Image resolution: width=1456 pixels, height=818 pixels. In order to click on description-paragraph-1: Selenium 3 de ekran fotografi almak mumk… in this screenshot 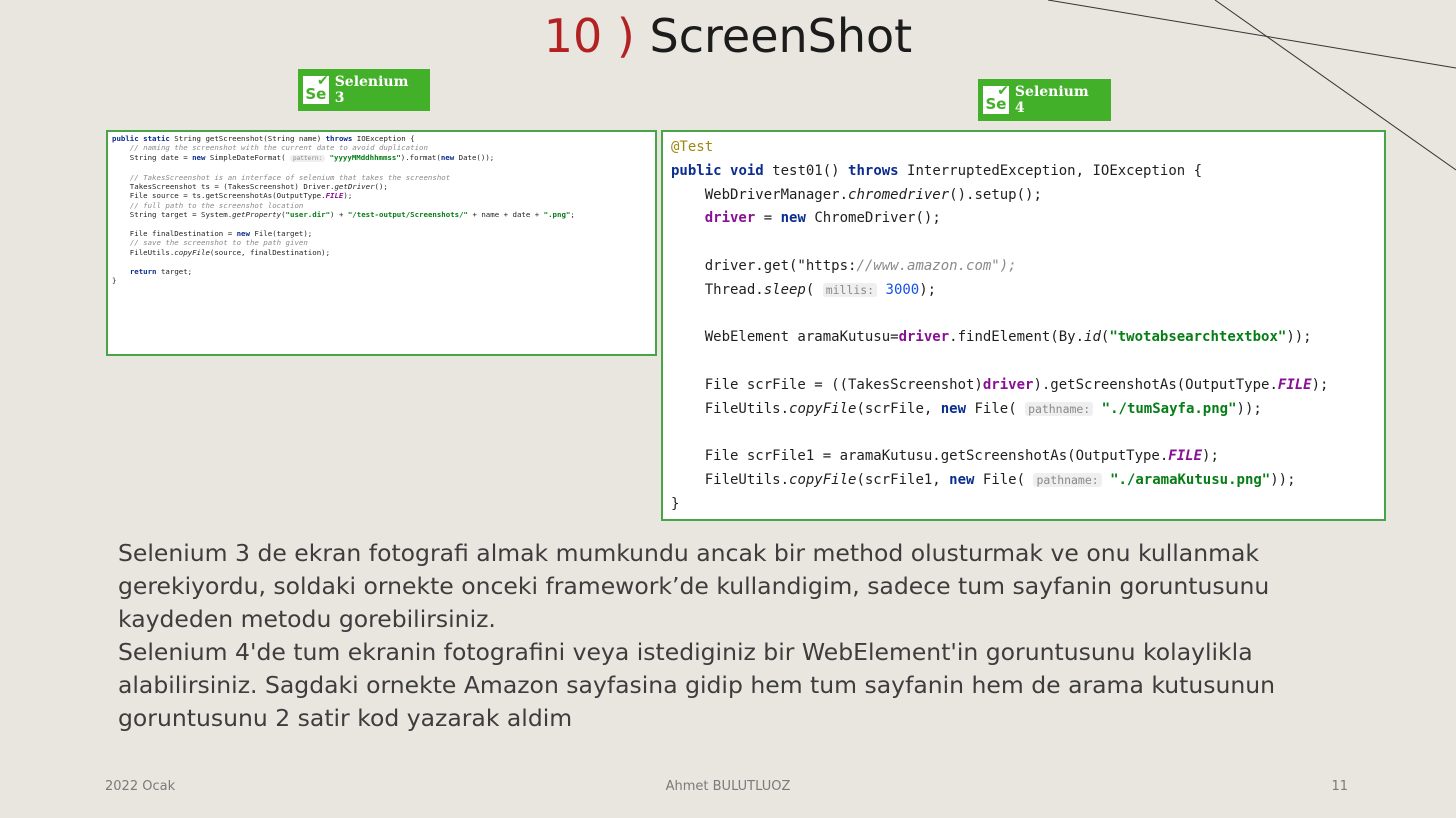, I will do `click(694, 586)`.